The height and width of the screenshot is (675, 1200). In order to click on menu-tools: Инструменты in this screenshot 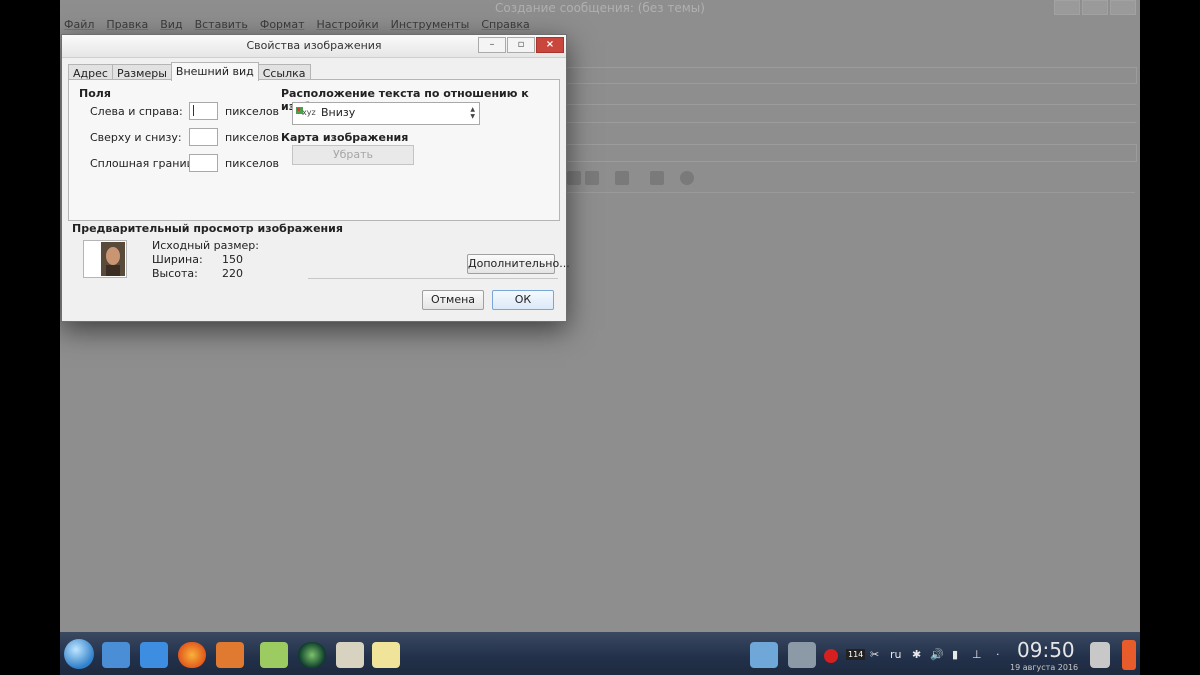, I will do `click(430, 25)`.